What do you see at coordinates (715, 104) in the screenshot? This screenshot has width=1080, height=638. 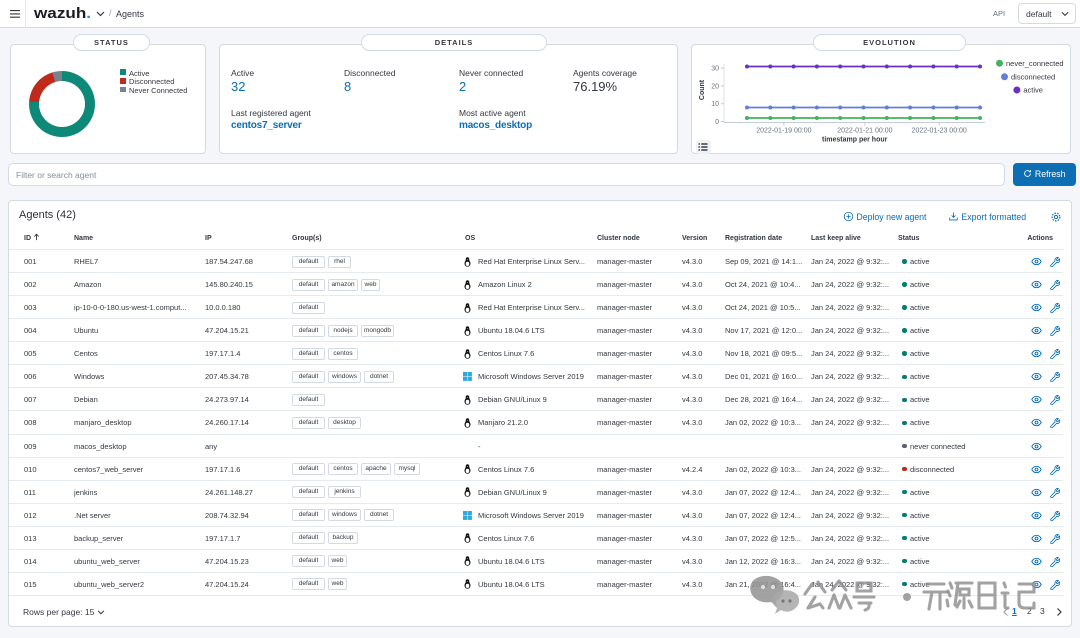 I see `svg-text: 10` at bounding box center [715, 104].